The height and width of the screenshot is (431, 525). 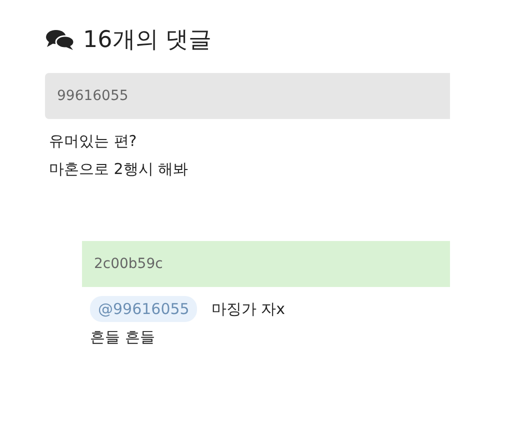 What do you see at coordinates (122, 337) in the screenshot?
I see `comment-text: 흔들 흔들` at bounding box center [122, 337].